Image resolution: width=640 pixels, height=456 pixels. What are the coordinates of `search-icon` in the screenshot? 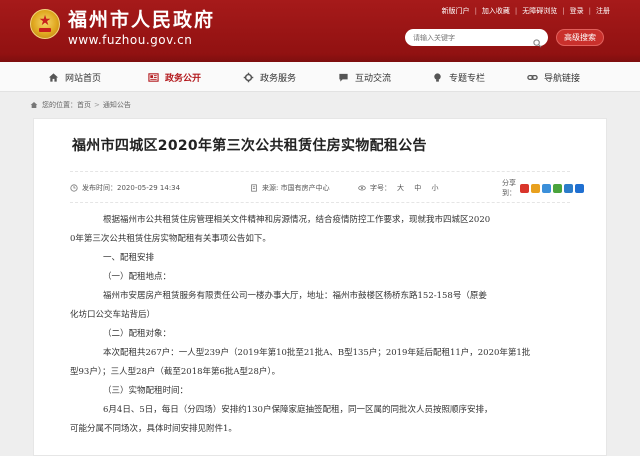 It's located at (537, 40).